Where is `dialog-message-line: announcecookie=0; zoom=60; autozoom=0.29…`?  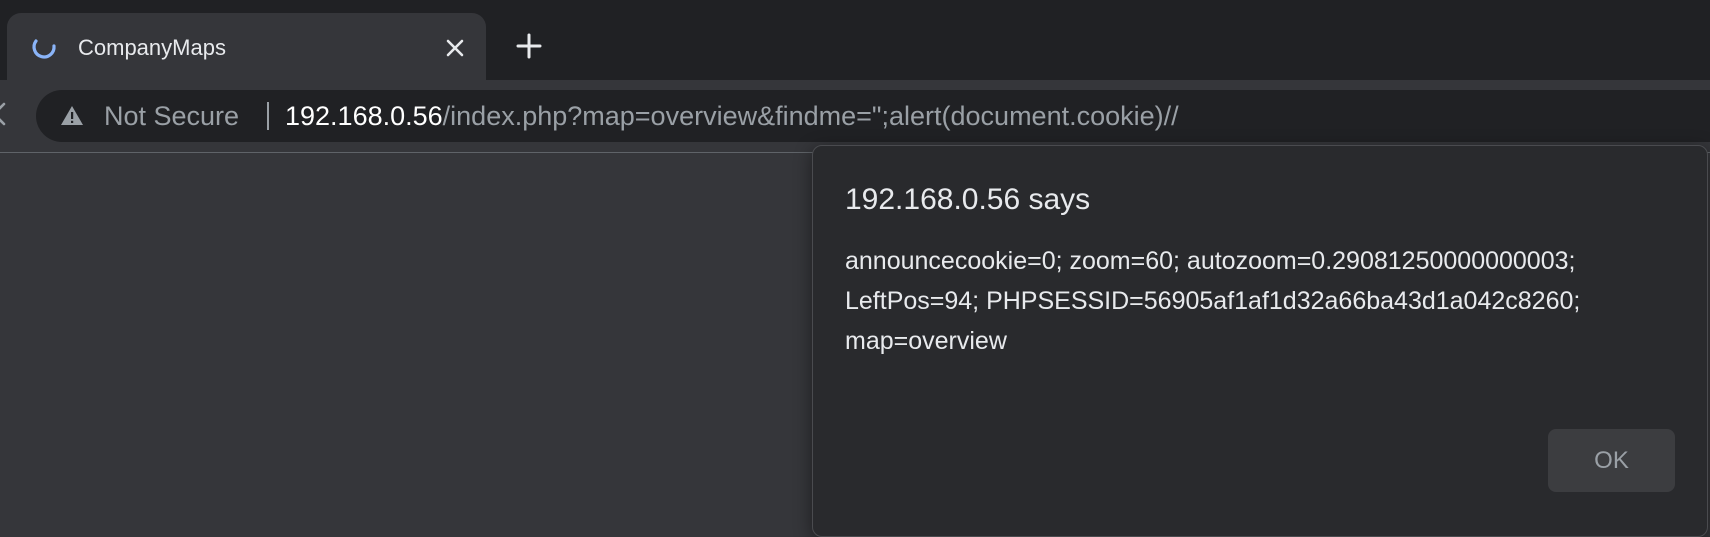 dialog-message-line: announcecookie=0; zoom=60; autozoom=0.29… is located at coordinates (1210, 261).